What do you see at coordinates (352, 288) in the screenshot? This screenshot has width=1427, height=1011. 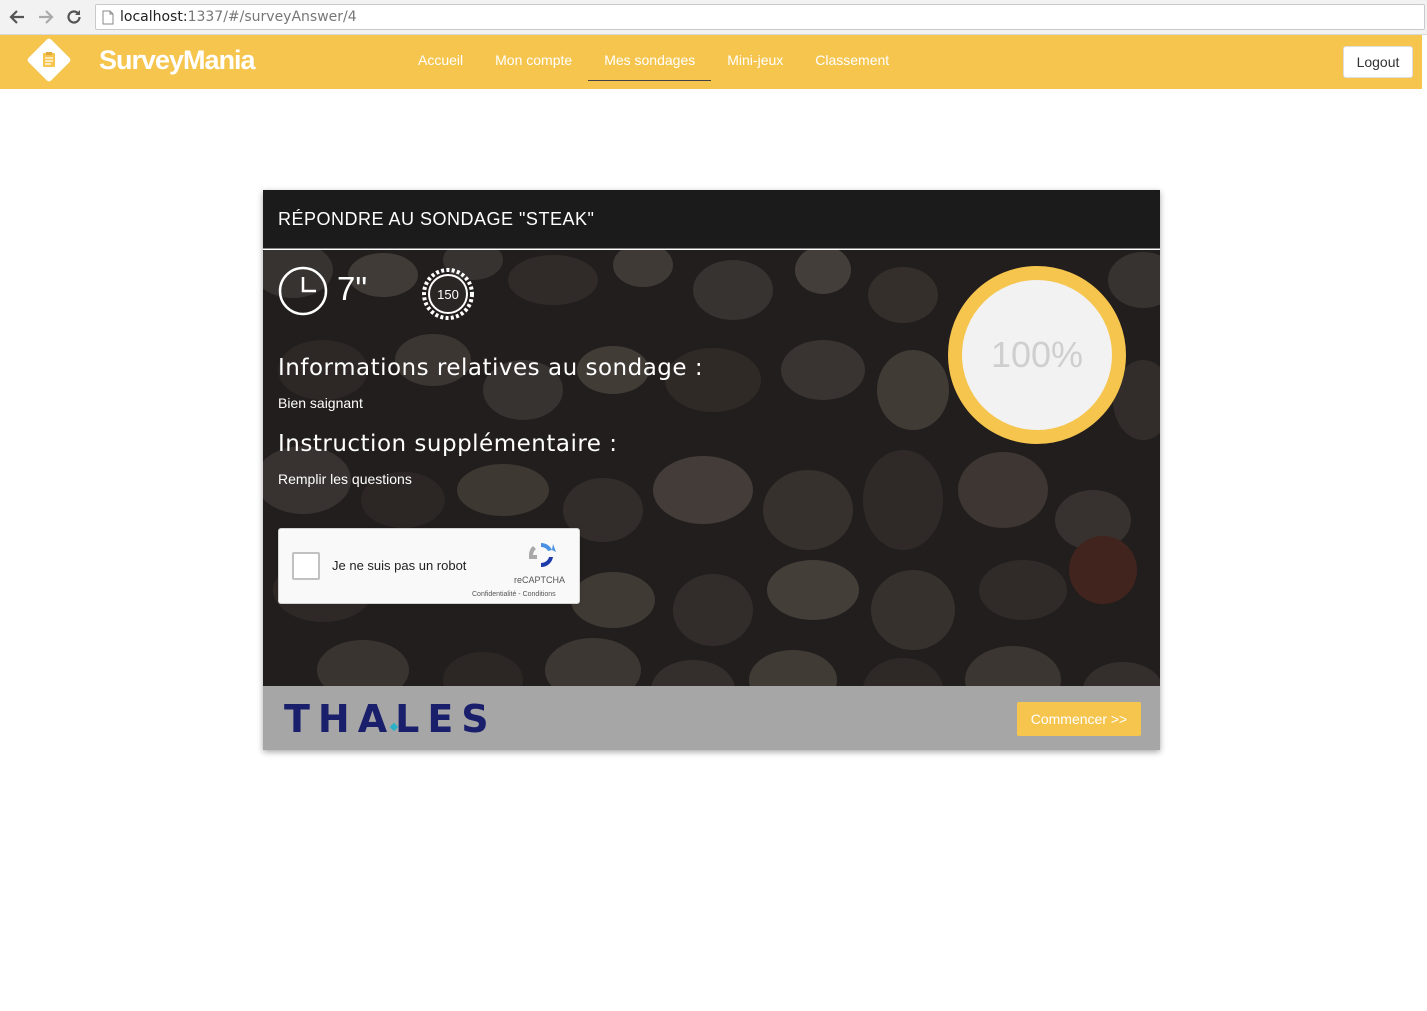 I see `timer-value: 7"` at bounding box center [352, 288].